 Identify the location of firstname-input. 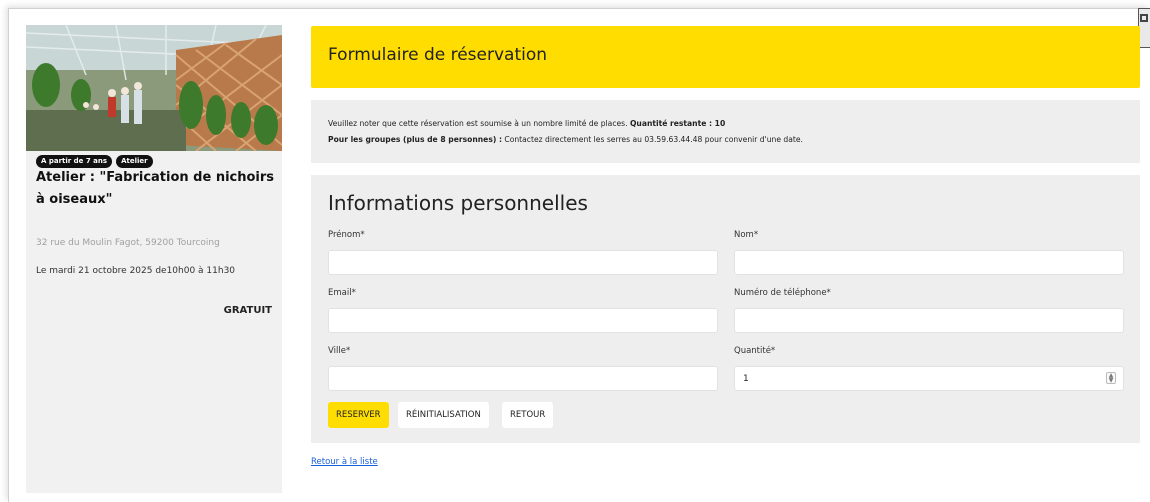
(523, 262).